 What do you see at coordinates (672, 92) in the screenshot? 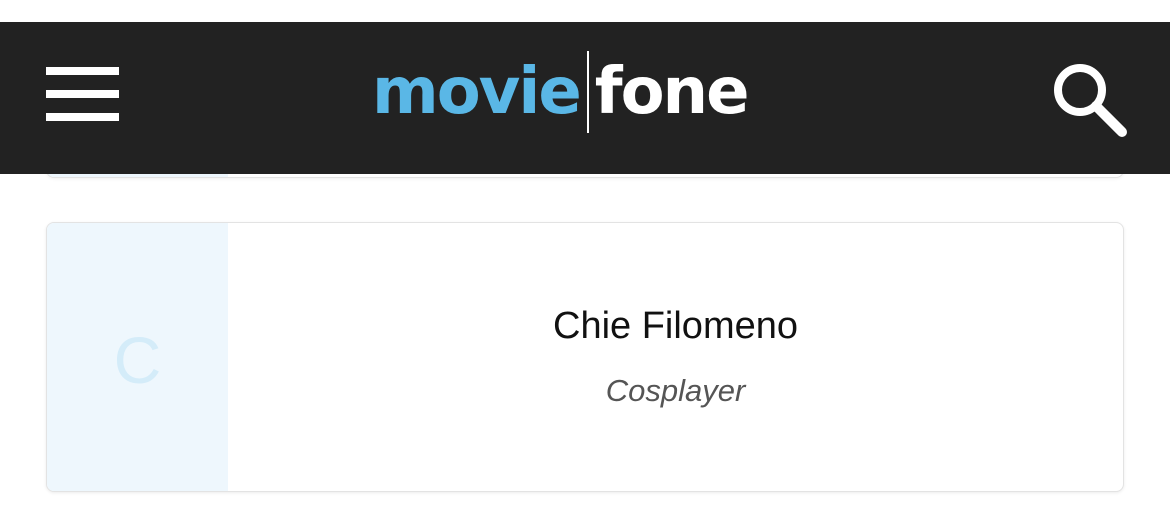
I see `logo-text-fone: fone` at bounding box center [672, 92].